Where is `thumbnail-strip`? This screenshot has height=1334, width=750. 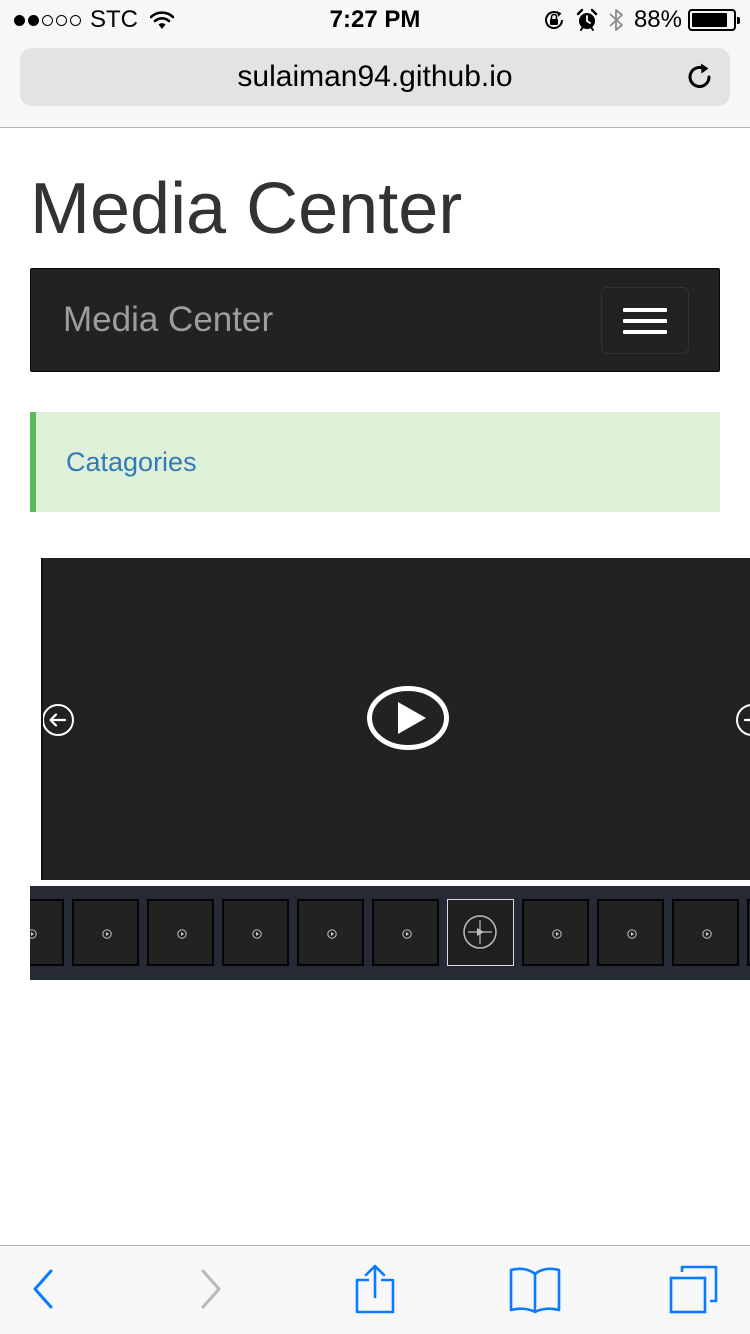
thumbnail-strip is located at coordinates (390, 933).